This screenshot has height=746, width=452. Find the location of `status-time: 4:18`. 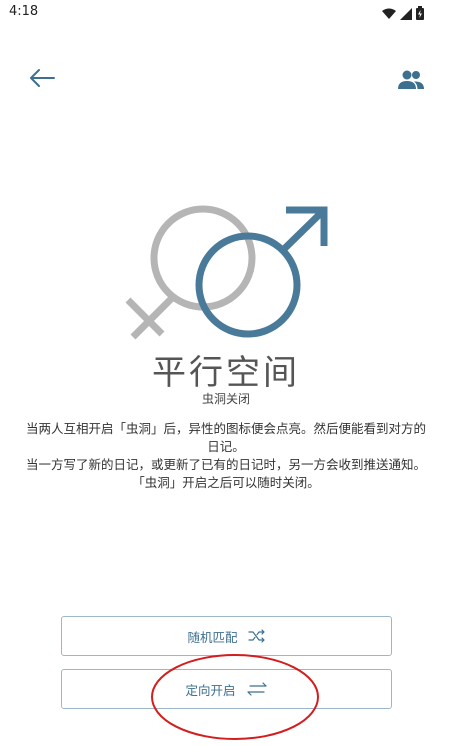

status-time: 4:18 is located at coordinates (24, 11).